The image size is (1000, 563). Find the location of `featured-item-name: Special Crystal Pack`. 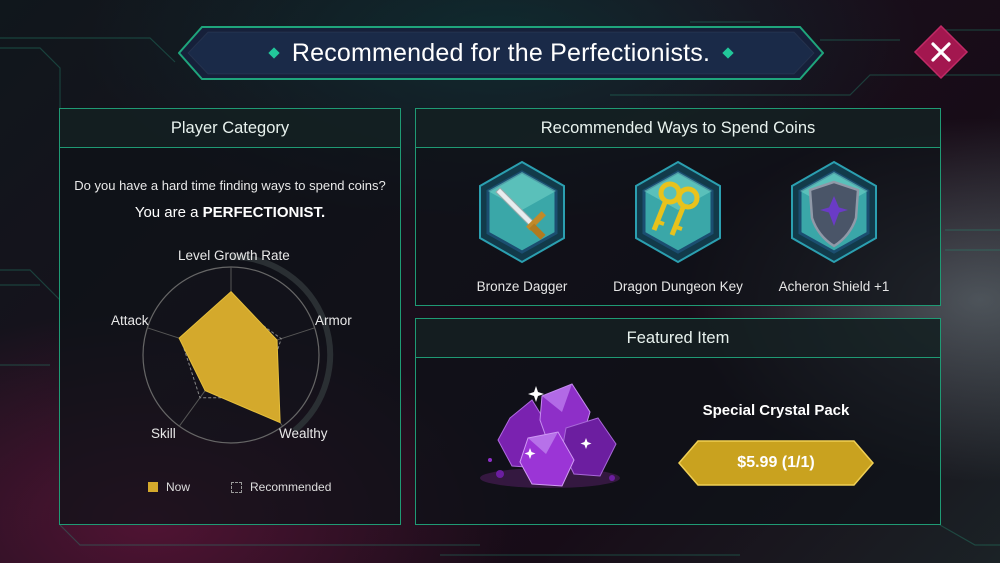

featured-item-name: Special Crystal Pack is located at coordinates (776, 410).